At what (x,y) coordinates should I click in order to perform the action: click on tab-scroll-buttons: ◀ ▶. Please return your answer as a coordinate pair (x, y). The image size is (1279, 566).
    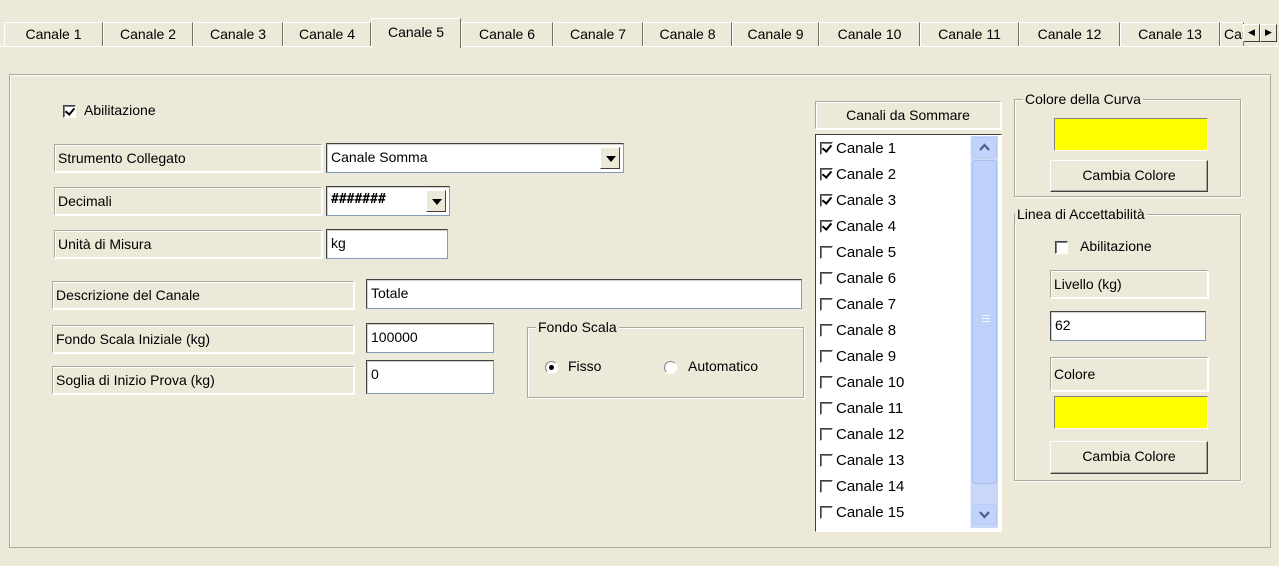
    Looking at the image, I should click on (1260, 33).